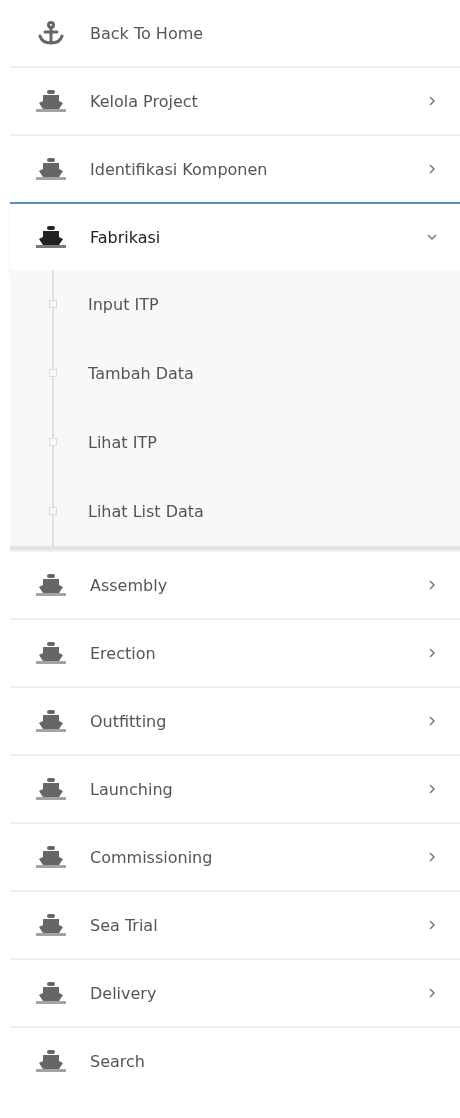 The image size is (460, 1118). I want to click on menu-item: Outfitting, so click(235, 720).